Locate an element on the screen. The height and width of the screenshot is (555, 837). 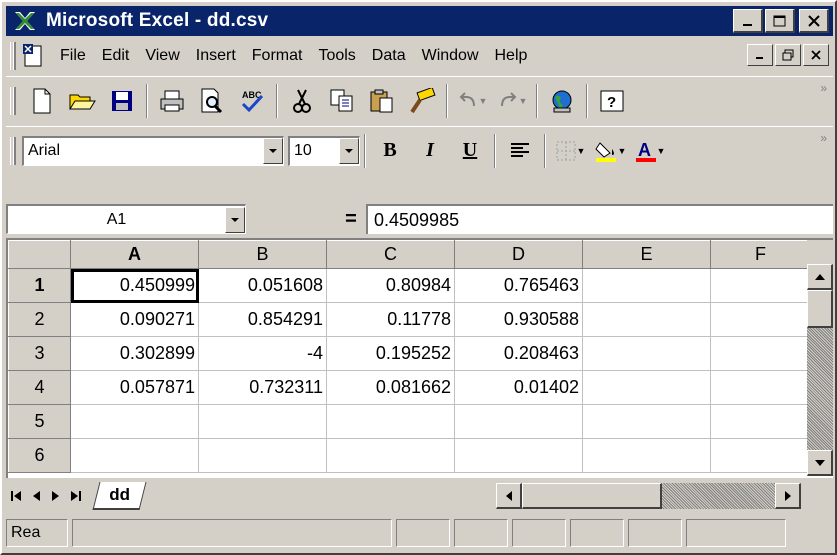
vertical-scroll-track is located at coordinates (820, 389).